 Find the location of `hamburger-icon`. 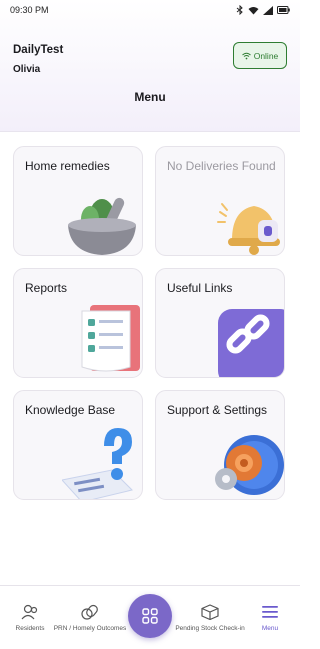

hamburger-icon is located at coordinates (270, 612).